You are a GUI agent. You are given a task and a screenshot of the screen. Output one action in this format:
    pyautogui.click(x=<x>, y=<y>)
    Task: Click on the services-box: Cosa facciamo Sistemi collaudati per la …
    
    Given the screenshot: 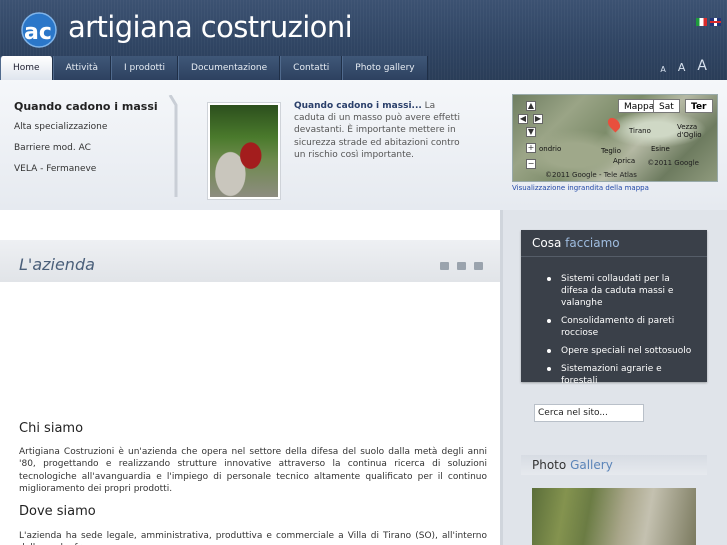 What is the action you would take?
    pyautogui.click(x=614, y=308)
    